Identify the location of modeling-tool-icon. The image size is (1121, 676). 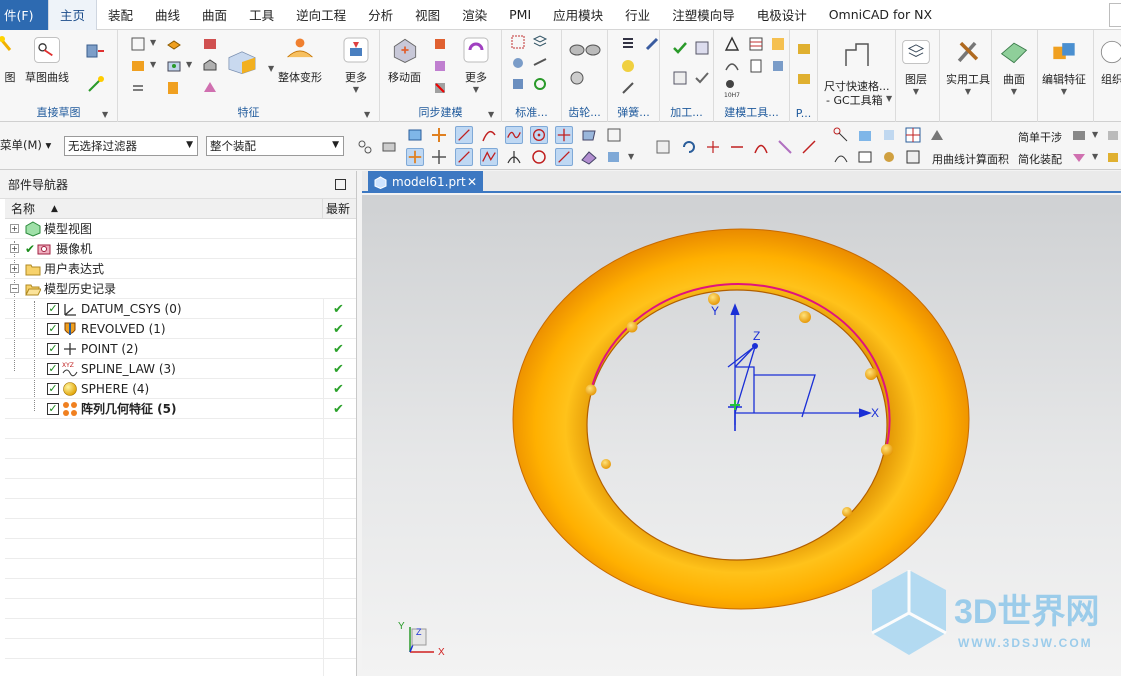
(778, 44).